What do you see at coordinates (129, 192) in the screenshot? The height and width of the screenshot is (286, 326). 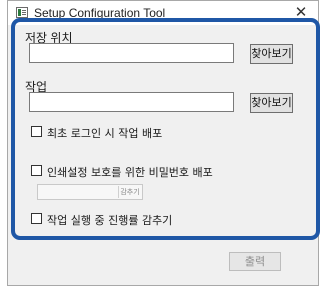 I see `password-hide-toggle: 감추기` at bounding box center [129, 192].